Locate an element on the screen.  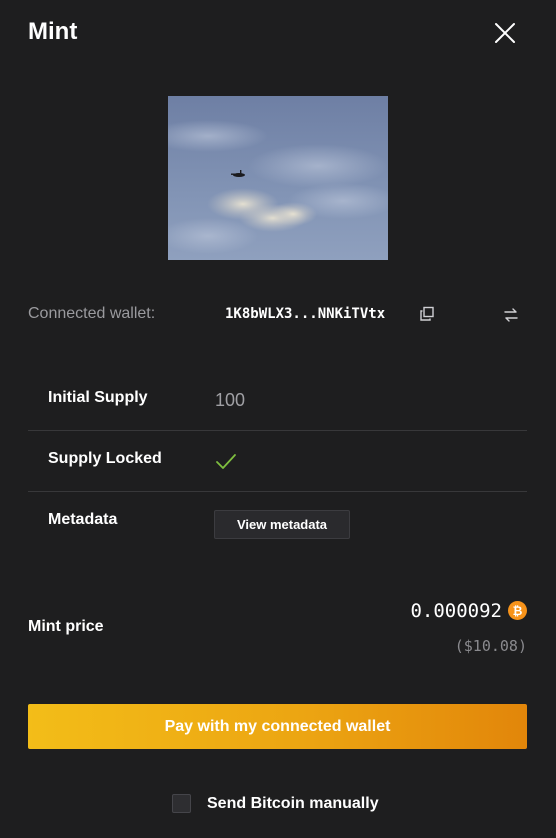
send-manually-label: Send Bitcoin manually is located at coordinates (293, 804).